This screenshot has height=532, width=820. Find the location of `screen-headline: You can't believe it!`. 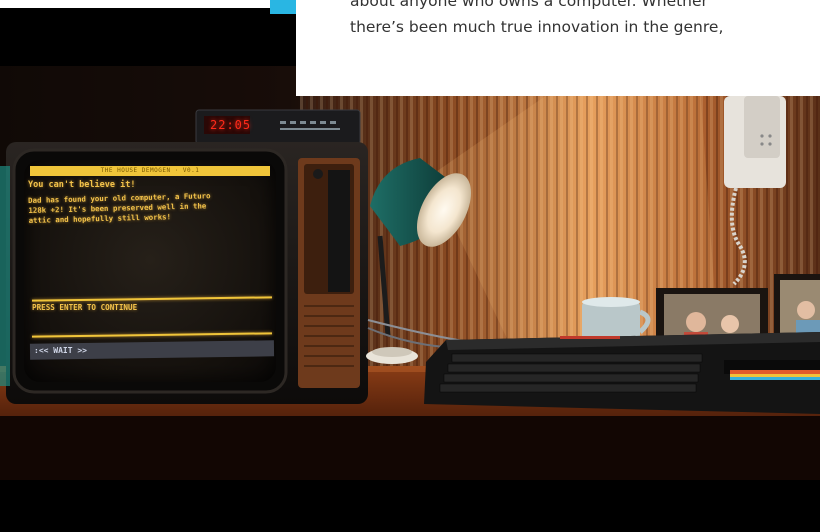

screen-headline: You can't believe it! is located at coordinates (82, 185).